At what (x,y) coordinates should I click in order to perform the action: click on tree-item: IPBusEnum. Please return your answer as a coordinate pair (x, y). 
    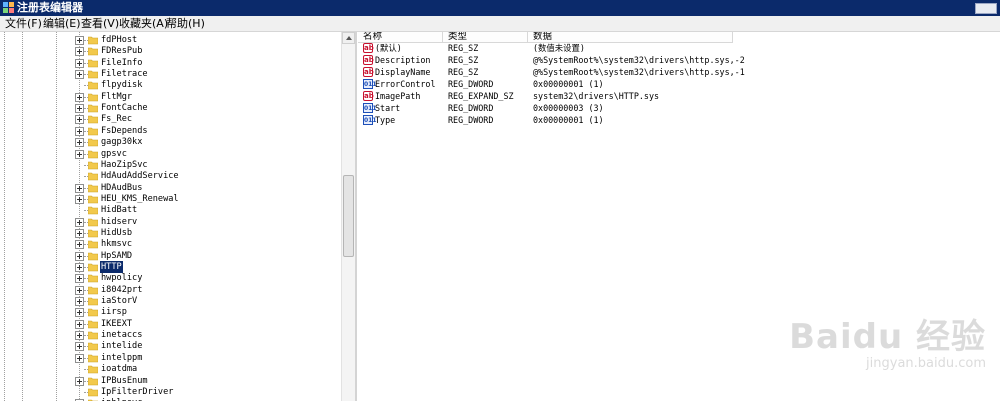
    Looking at the image, I should click on (170, 381).